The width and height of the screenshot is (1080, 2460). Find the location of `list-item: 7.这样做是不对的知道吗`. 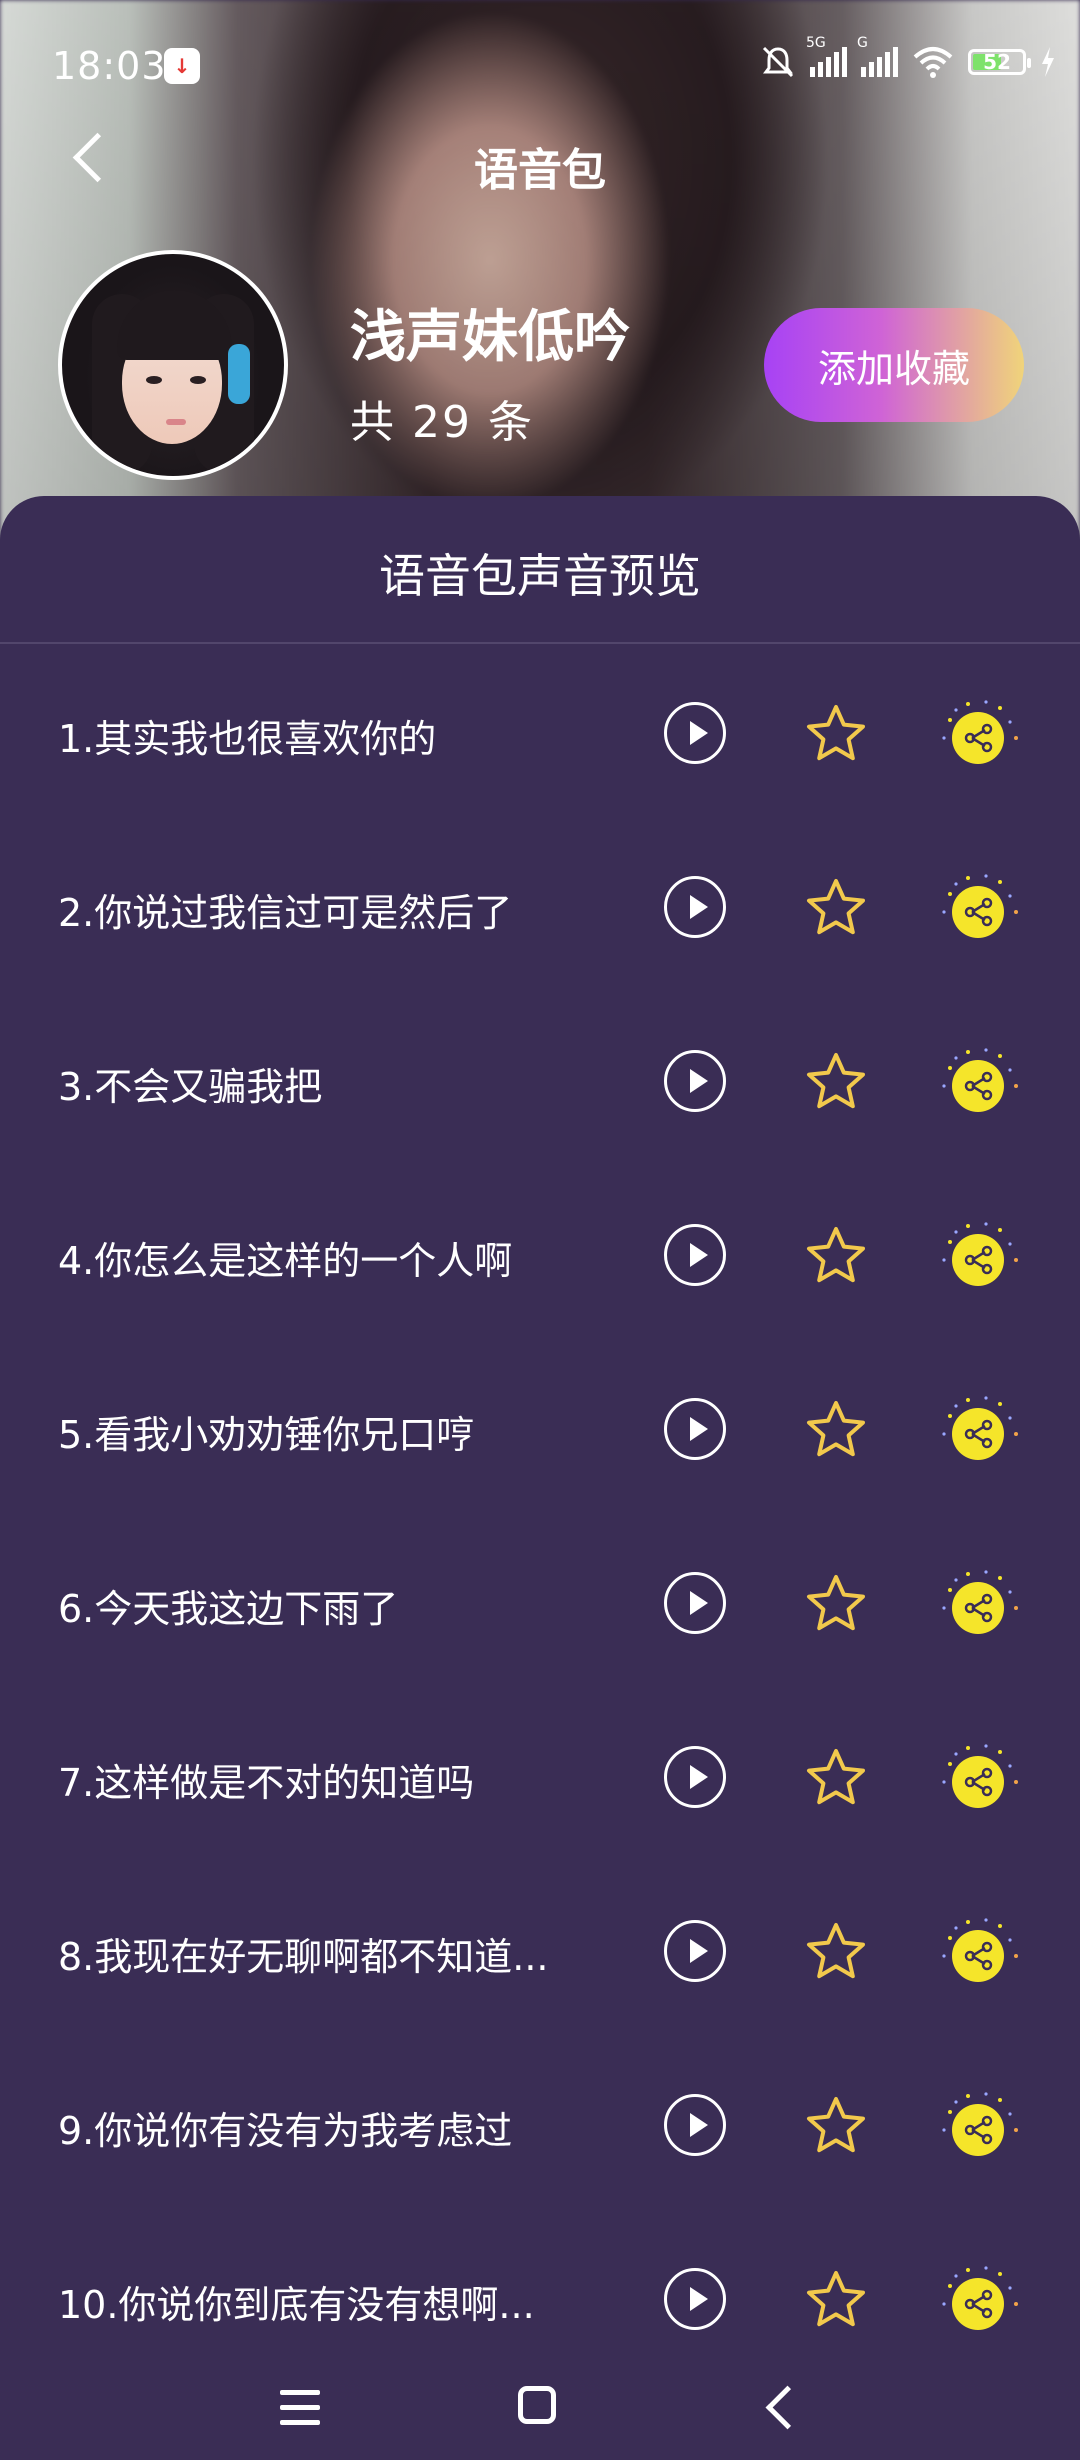

list-item: 7.这样做是不对的知道吗 is located at coordinates (540, 1777).